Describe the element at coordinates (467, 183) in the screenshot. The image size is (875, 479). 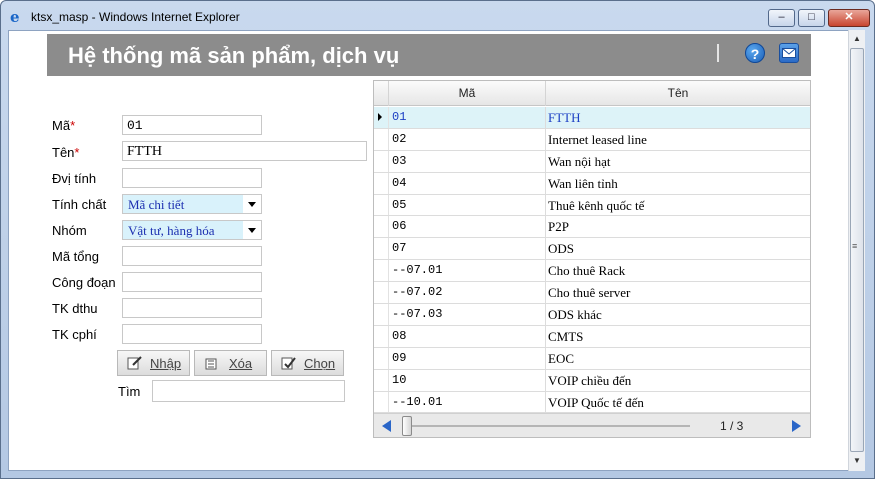
I see `cell-ma: 04` at that location.